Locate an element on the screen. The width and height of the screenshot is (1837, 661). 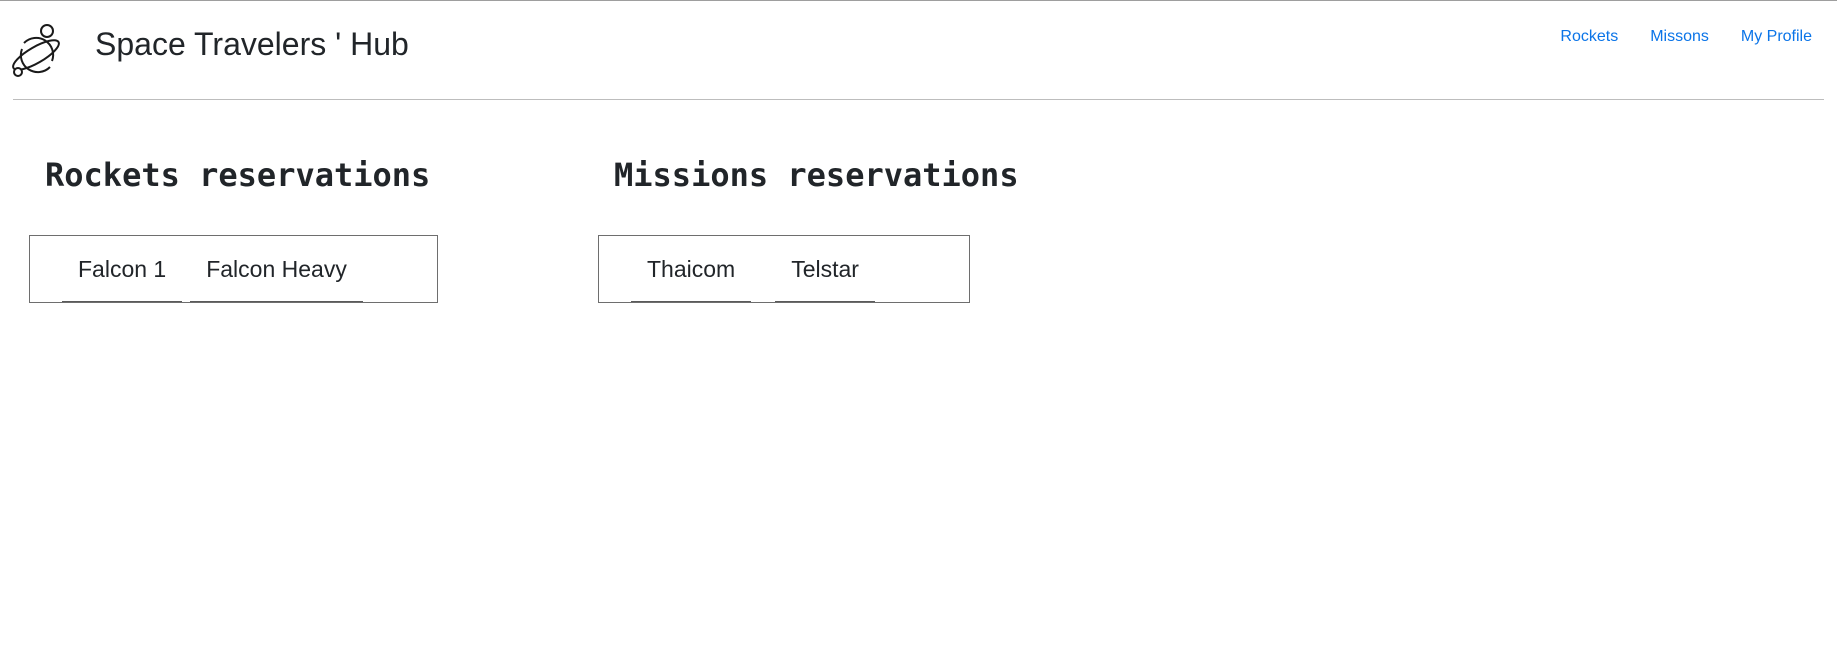
main-nav: Rockets Missons My Profile is located at coordinates (1686, 37).